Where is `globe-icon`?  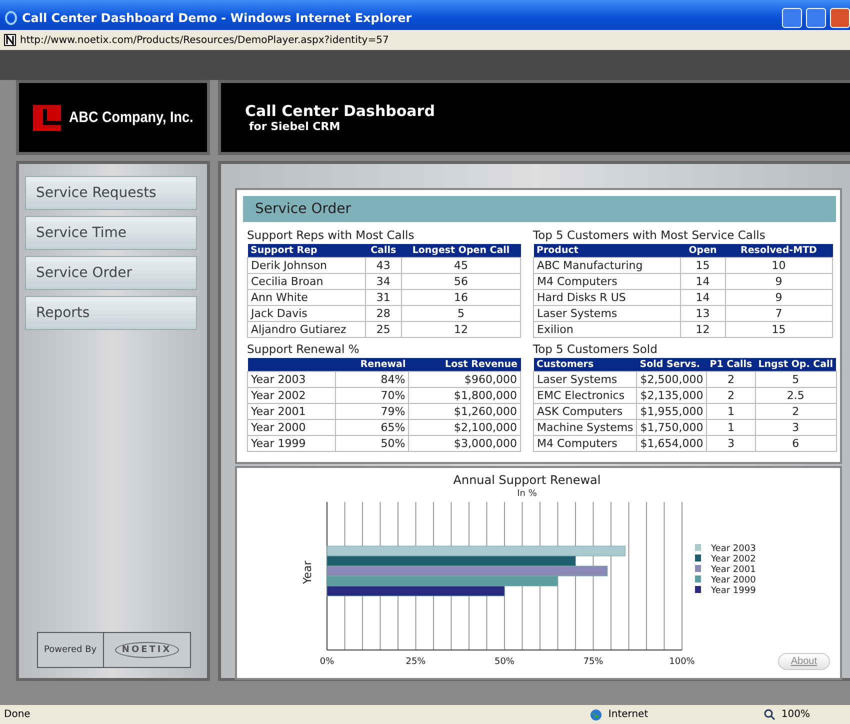 globe-icon is located at coordinates (596, 714).